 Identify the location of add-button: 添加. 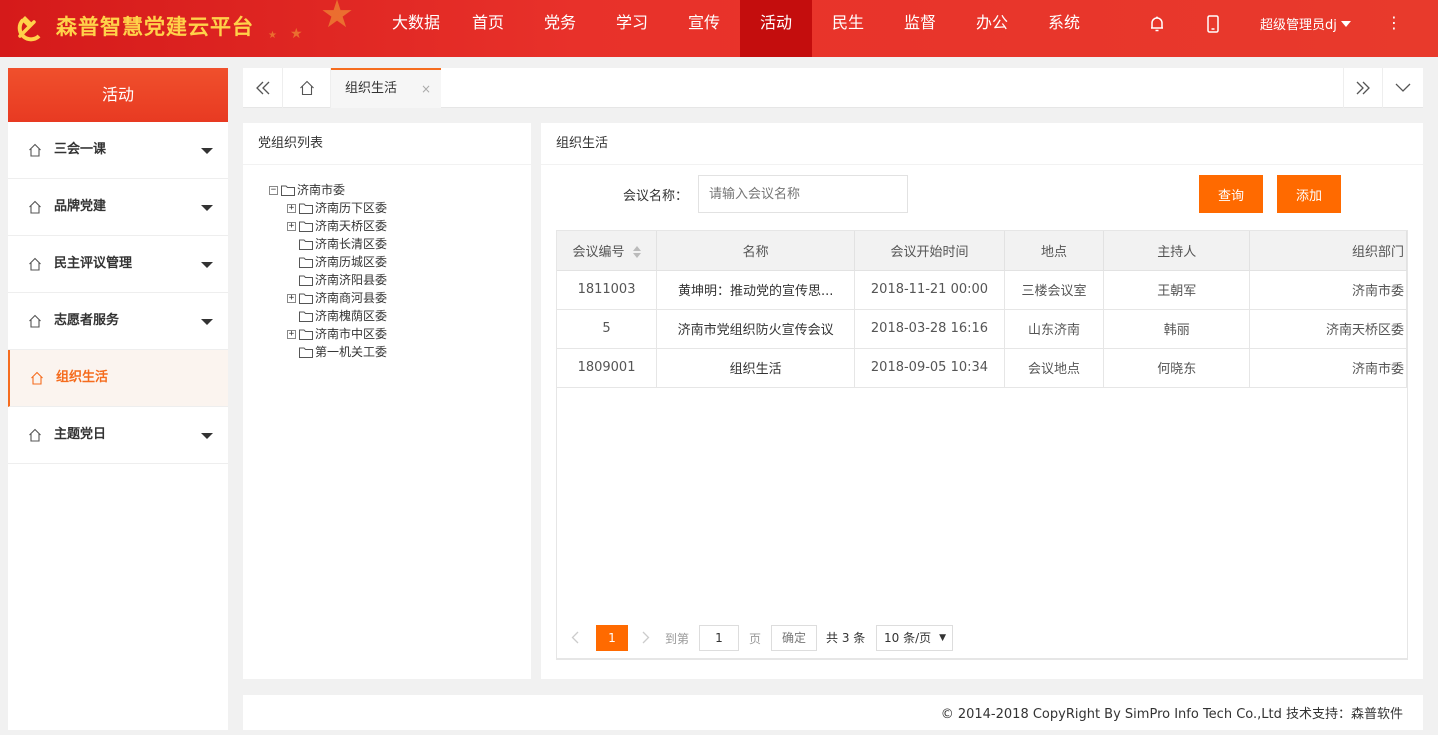
(1309, 194).